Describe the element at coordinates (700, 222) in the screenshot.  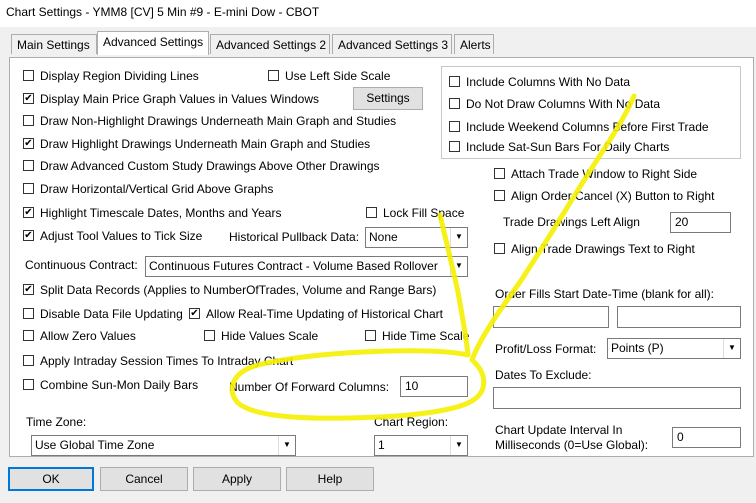
I see `trade-drawings-left-align-input: 20` at that location.